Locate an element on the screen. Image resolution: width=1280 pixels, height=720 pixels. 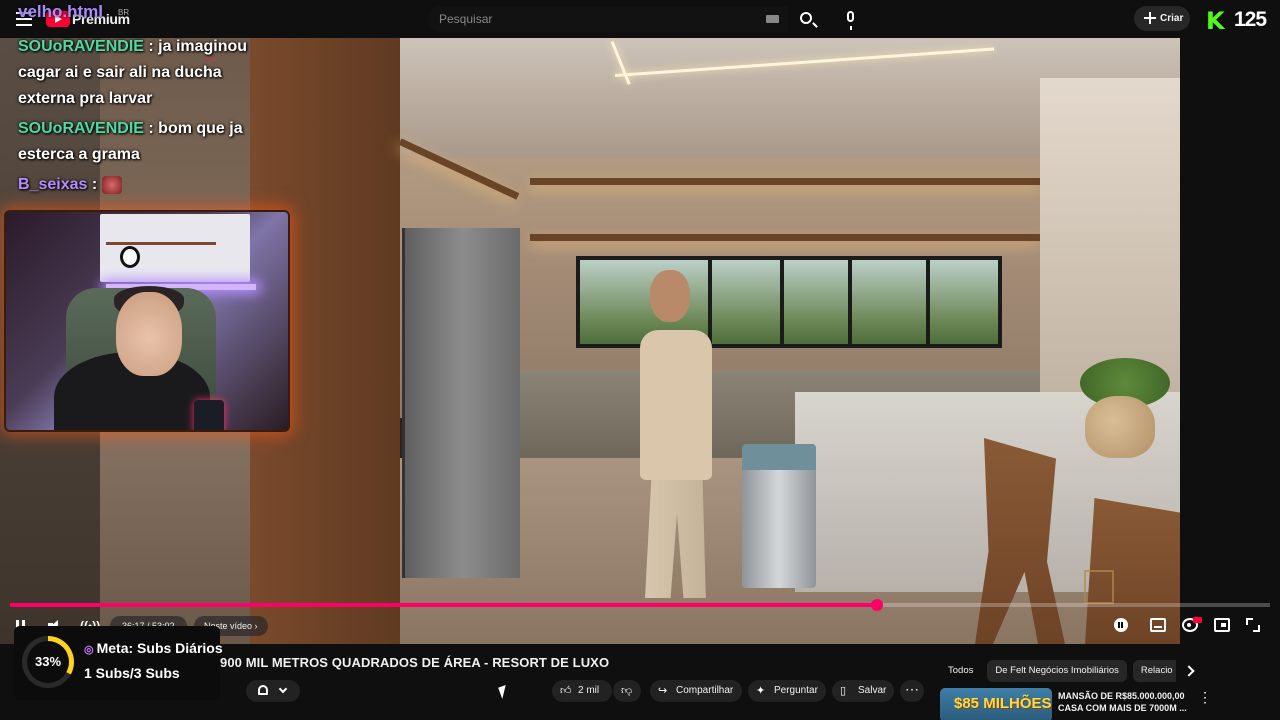
goal-percent: 33% is located at coordinates (48, 661).